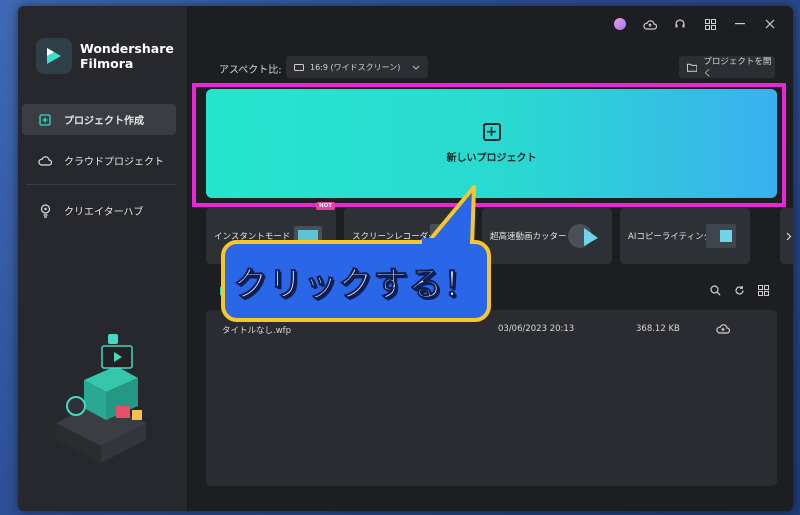 The image size is (800, 515). Describe the element at coordinates (45, 120) in the screenshot. I see `new-project-icon` at that location.